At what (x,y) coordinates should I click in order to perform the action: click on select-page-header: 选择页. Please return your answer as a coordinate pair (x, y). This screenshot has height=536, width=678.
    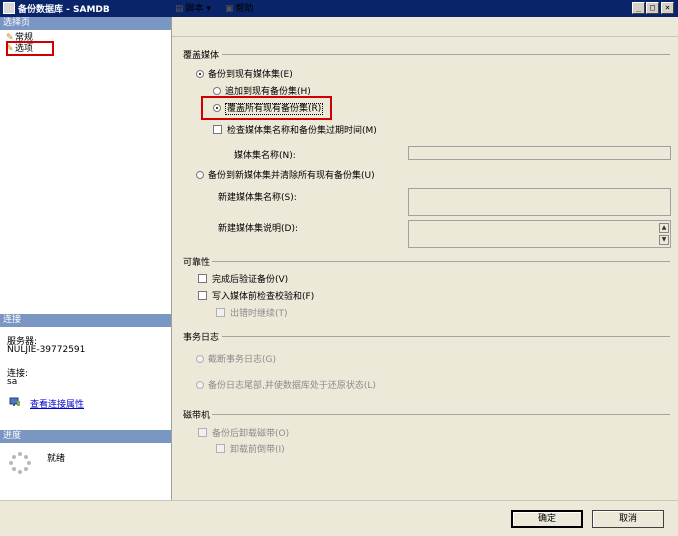
    Looking at the image, I should click on (85, 23).